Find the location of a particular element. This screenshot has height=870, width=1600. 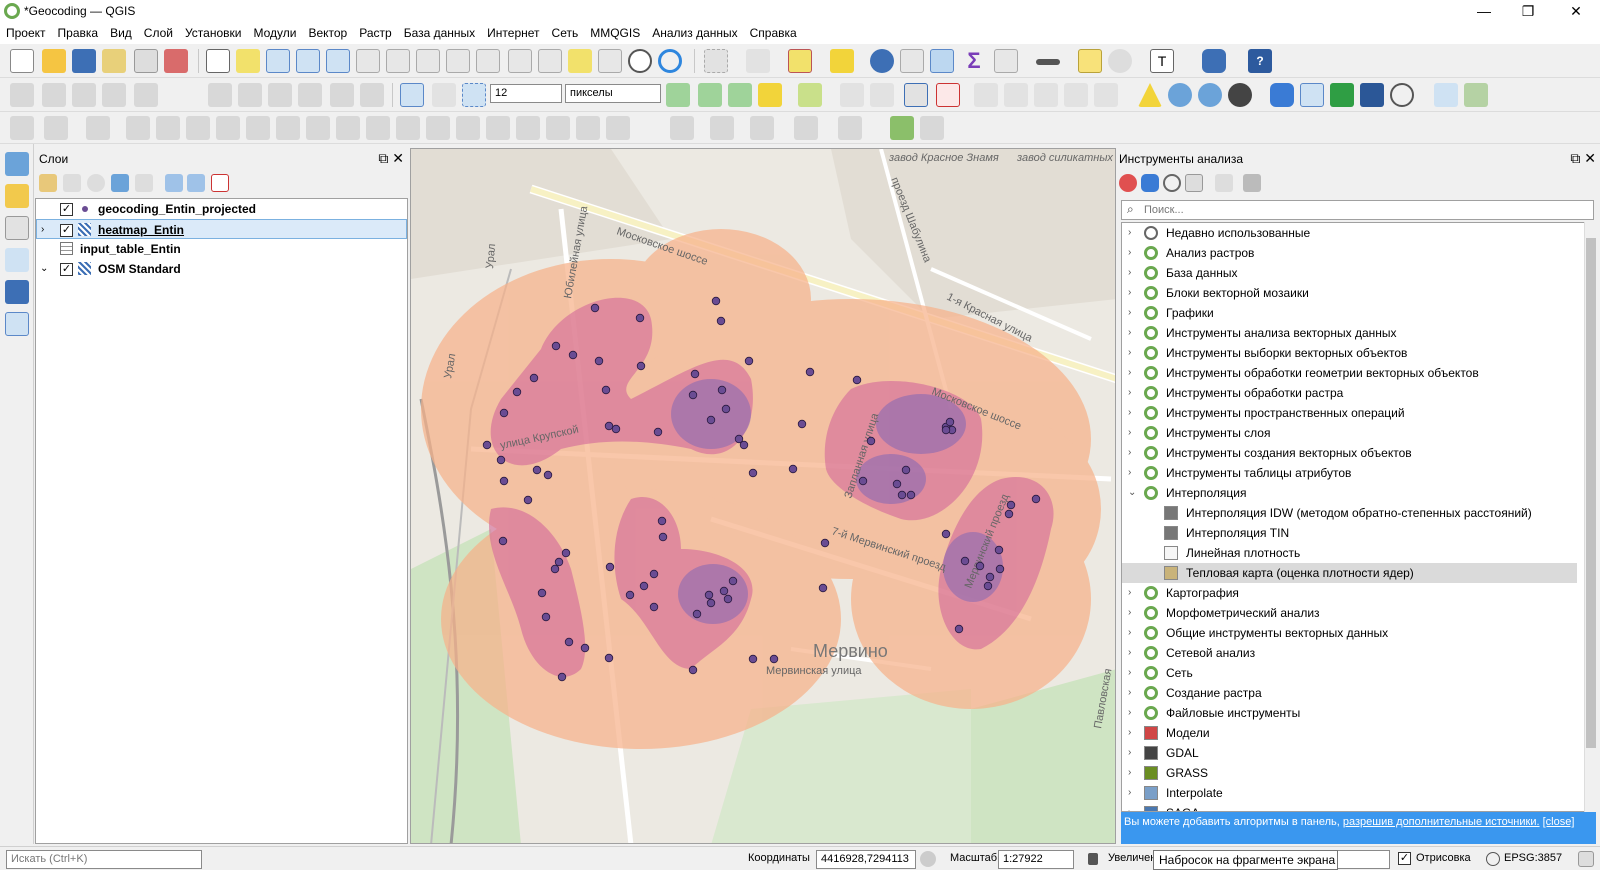

split-features-icon is located at coordinates (348, 128).